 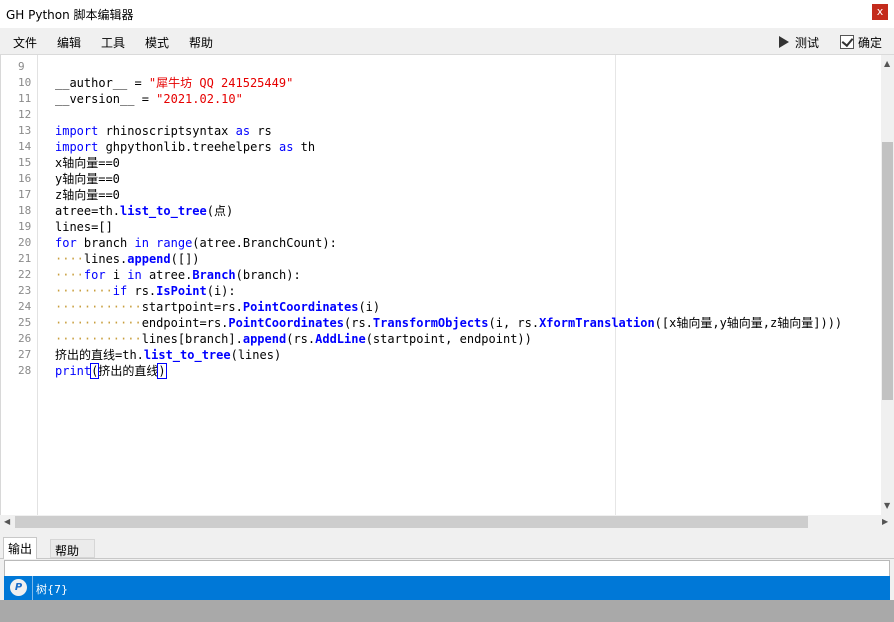 I want to click on code-line: 18 atree=th.list_to_tree(点), so click(x=441, y=211).